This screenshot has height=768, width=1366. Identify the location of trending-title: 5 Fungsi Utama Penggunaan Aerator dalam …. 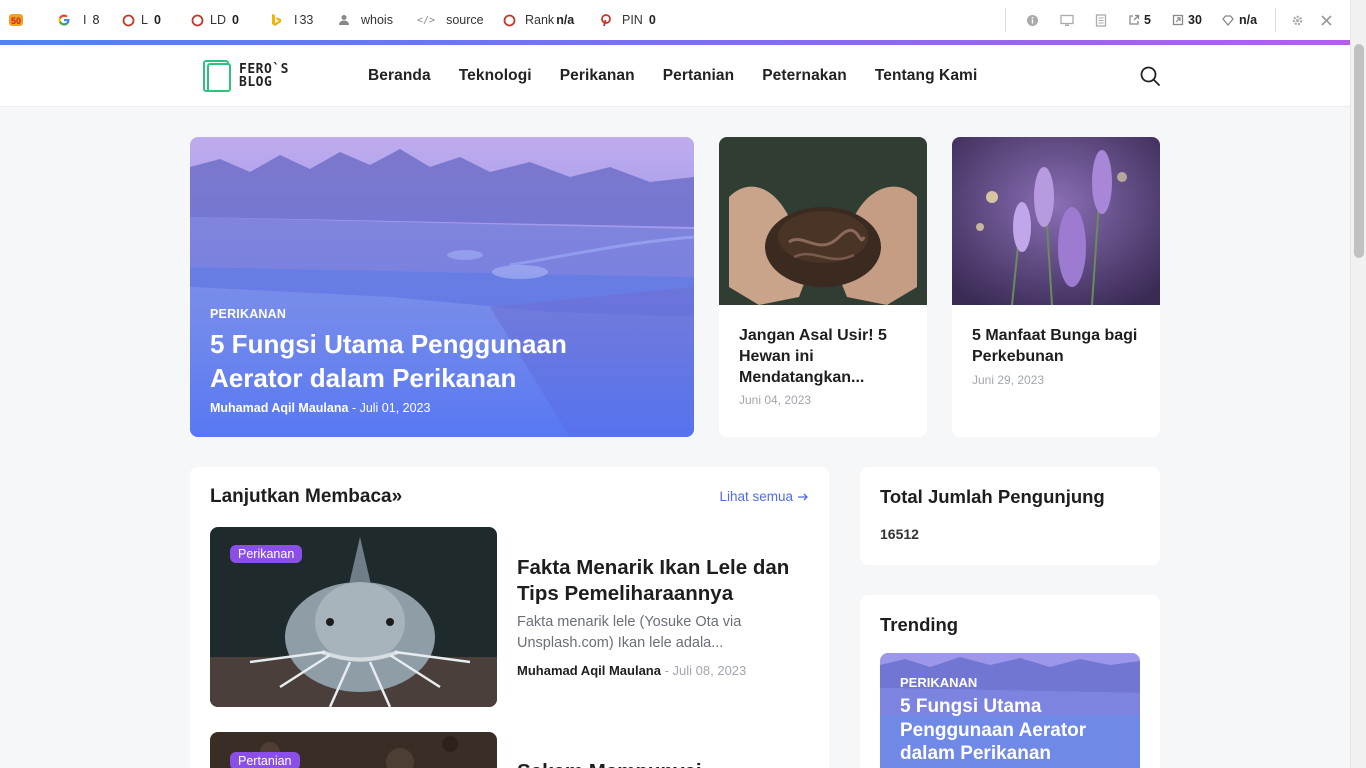
(1015, 730).